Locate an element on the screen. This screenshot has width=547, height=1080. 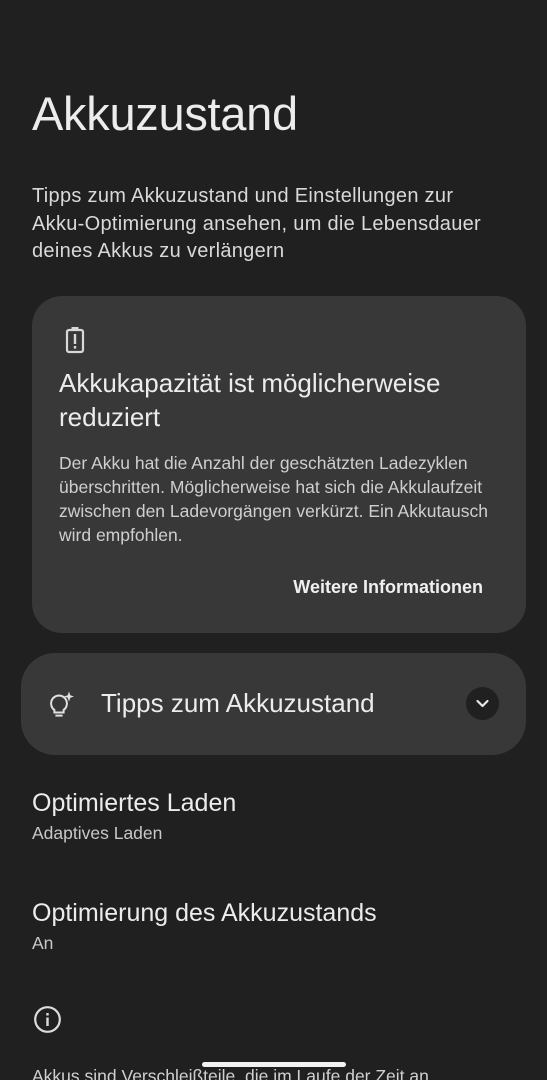
battery-alert-icon is located at coordinates (75, 340).